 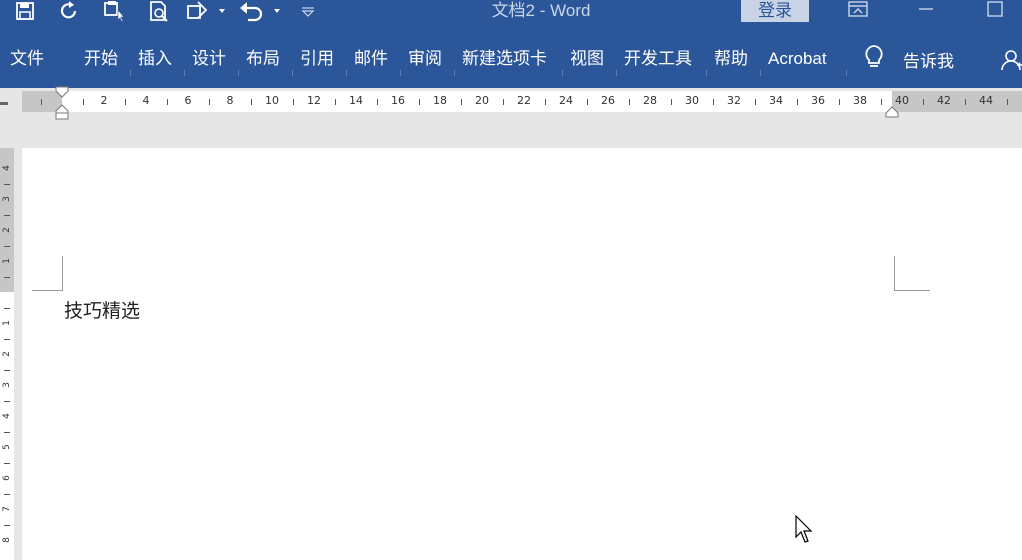 What do you see at coordinates (587, 59) in the screenshot?
I see `tab-view: 视图` at bounding box center [587, 59].